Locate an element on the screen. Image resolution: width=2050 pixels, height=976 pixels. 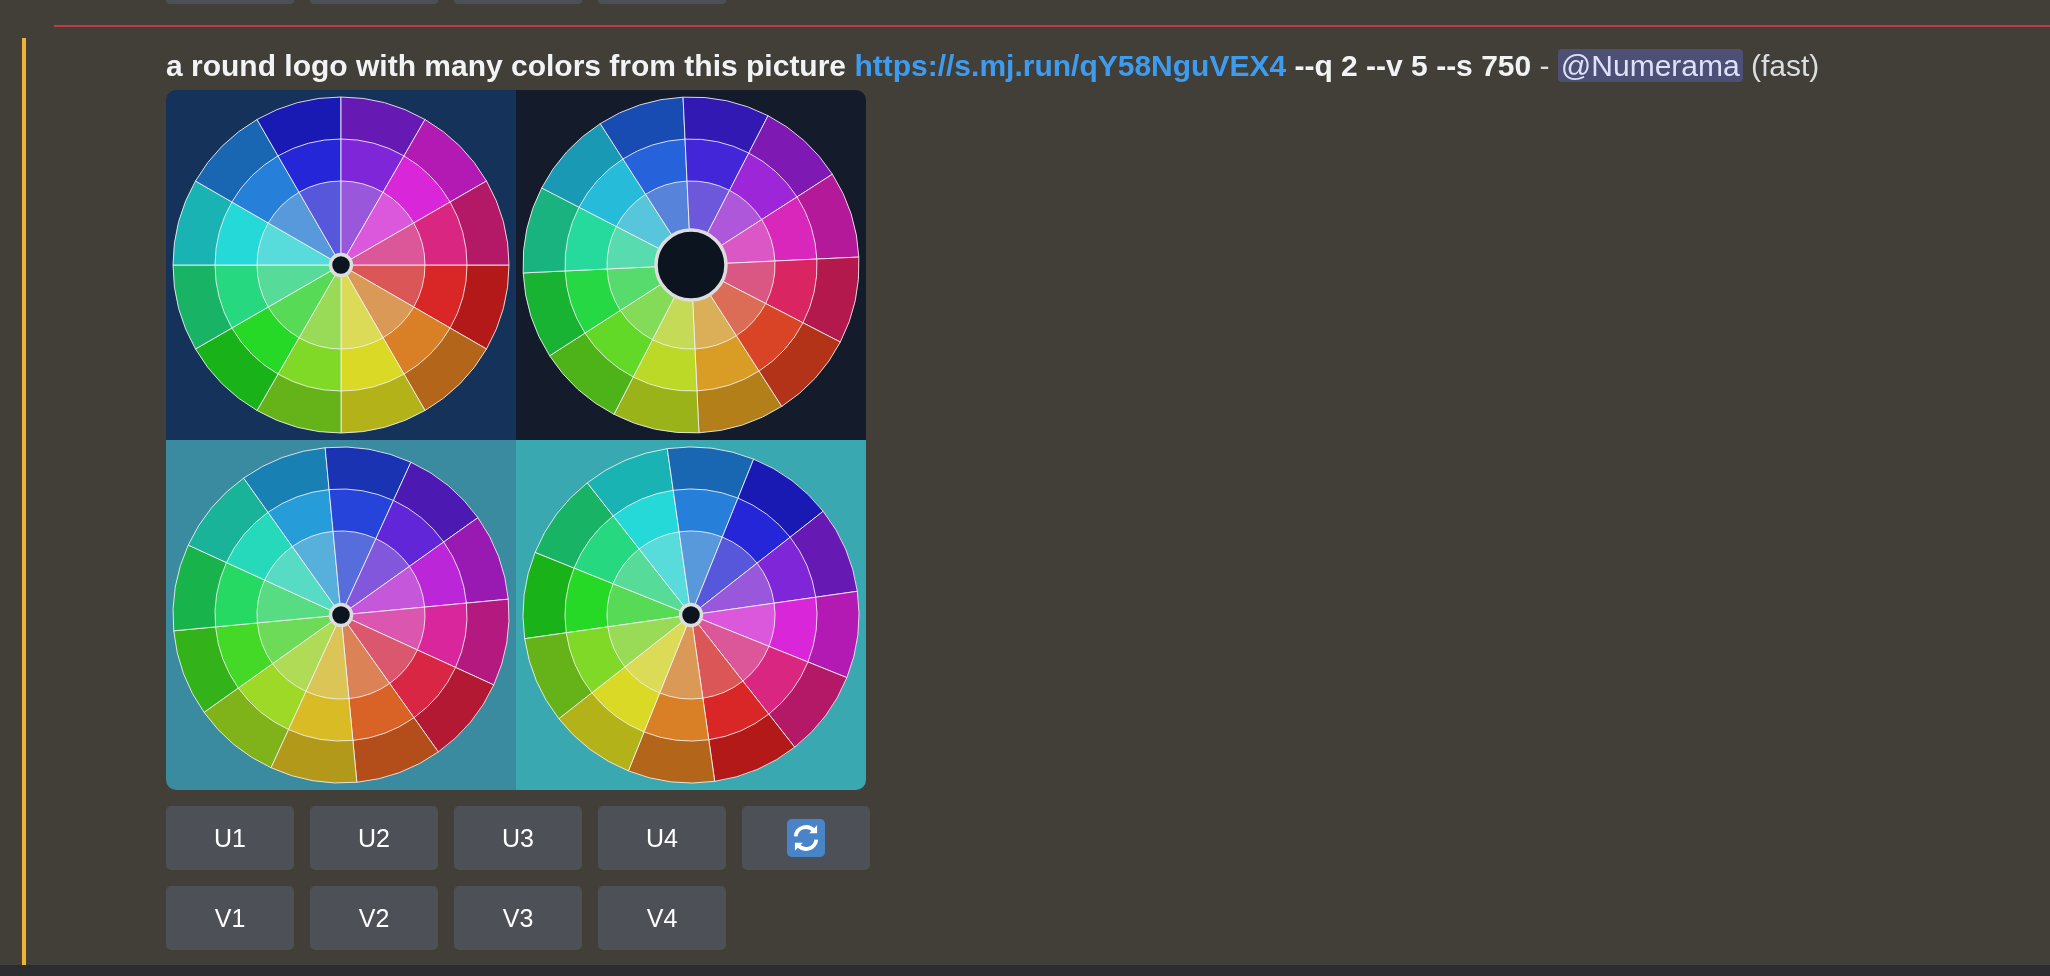
button: V3 is located at coordinates (518, 918).